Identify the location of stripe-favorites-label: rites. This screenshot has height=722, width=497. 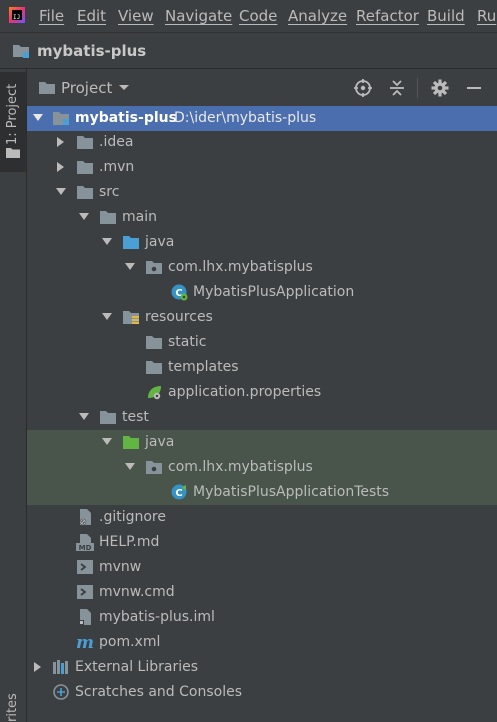
(12, 707).